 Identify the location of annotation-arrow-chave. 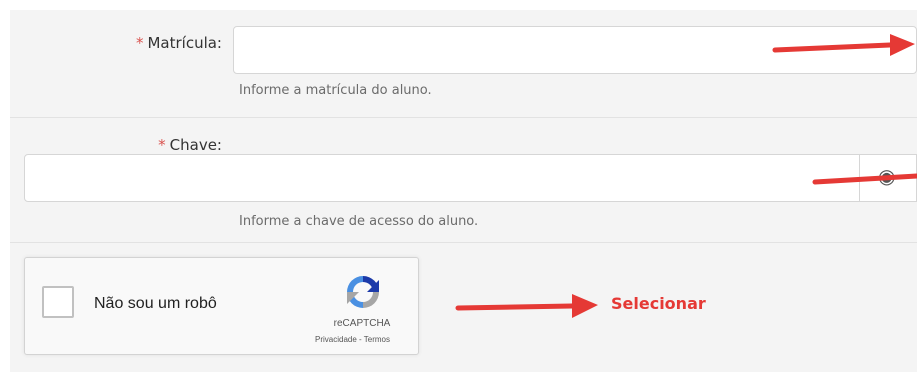
(864, 179).